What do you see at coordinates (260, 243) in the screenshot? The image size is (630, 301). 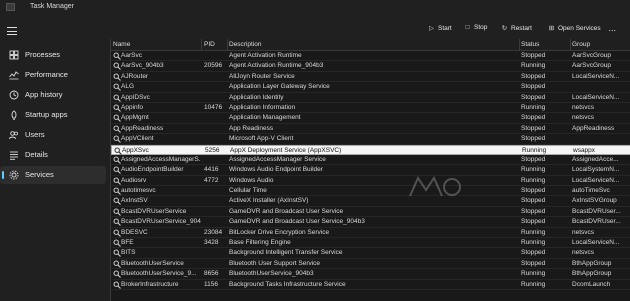 I see `service-description: Base Filtering Engine` at bounding box center [260, 243].